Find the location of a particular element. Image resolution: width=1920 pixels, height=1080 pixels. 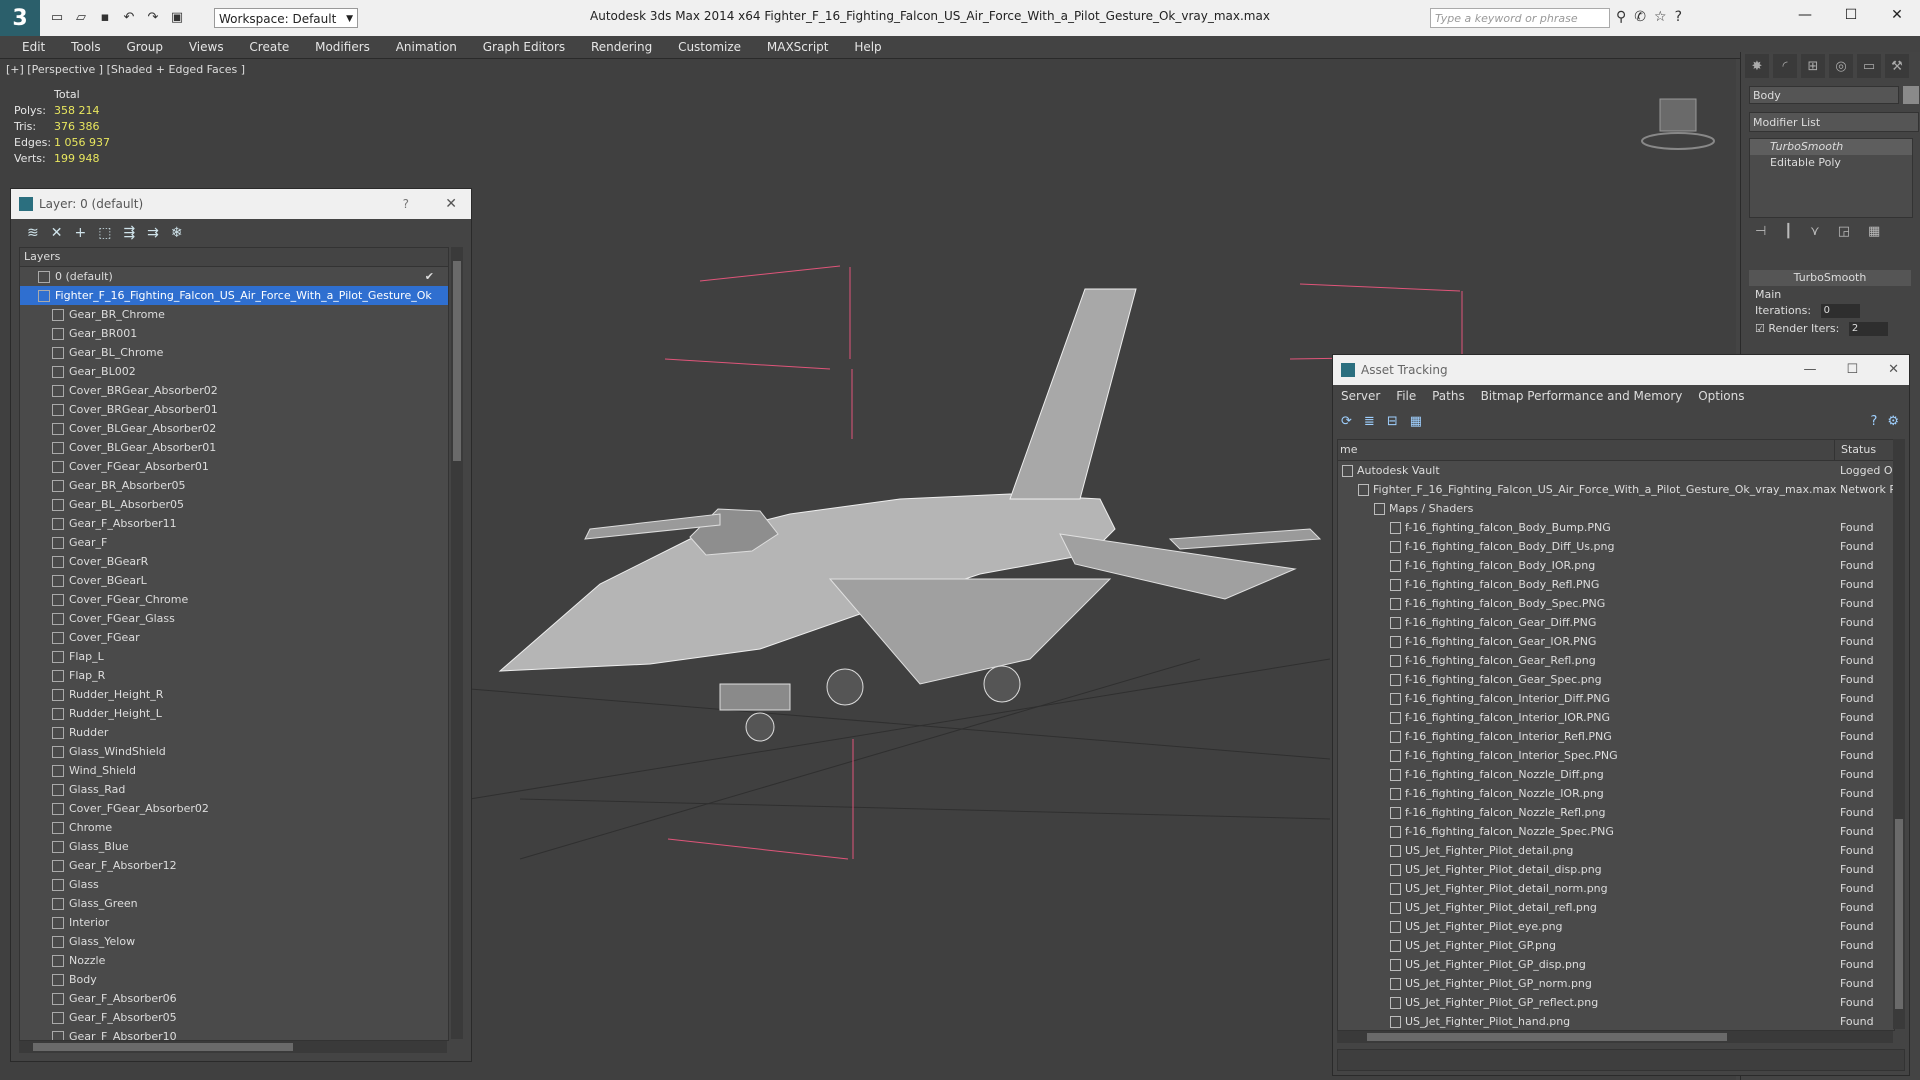

menu-tools: Tools is located at coordinates (86, 47).